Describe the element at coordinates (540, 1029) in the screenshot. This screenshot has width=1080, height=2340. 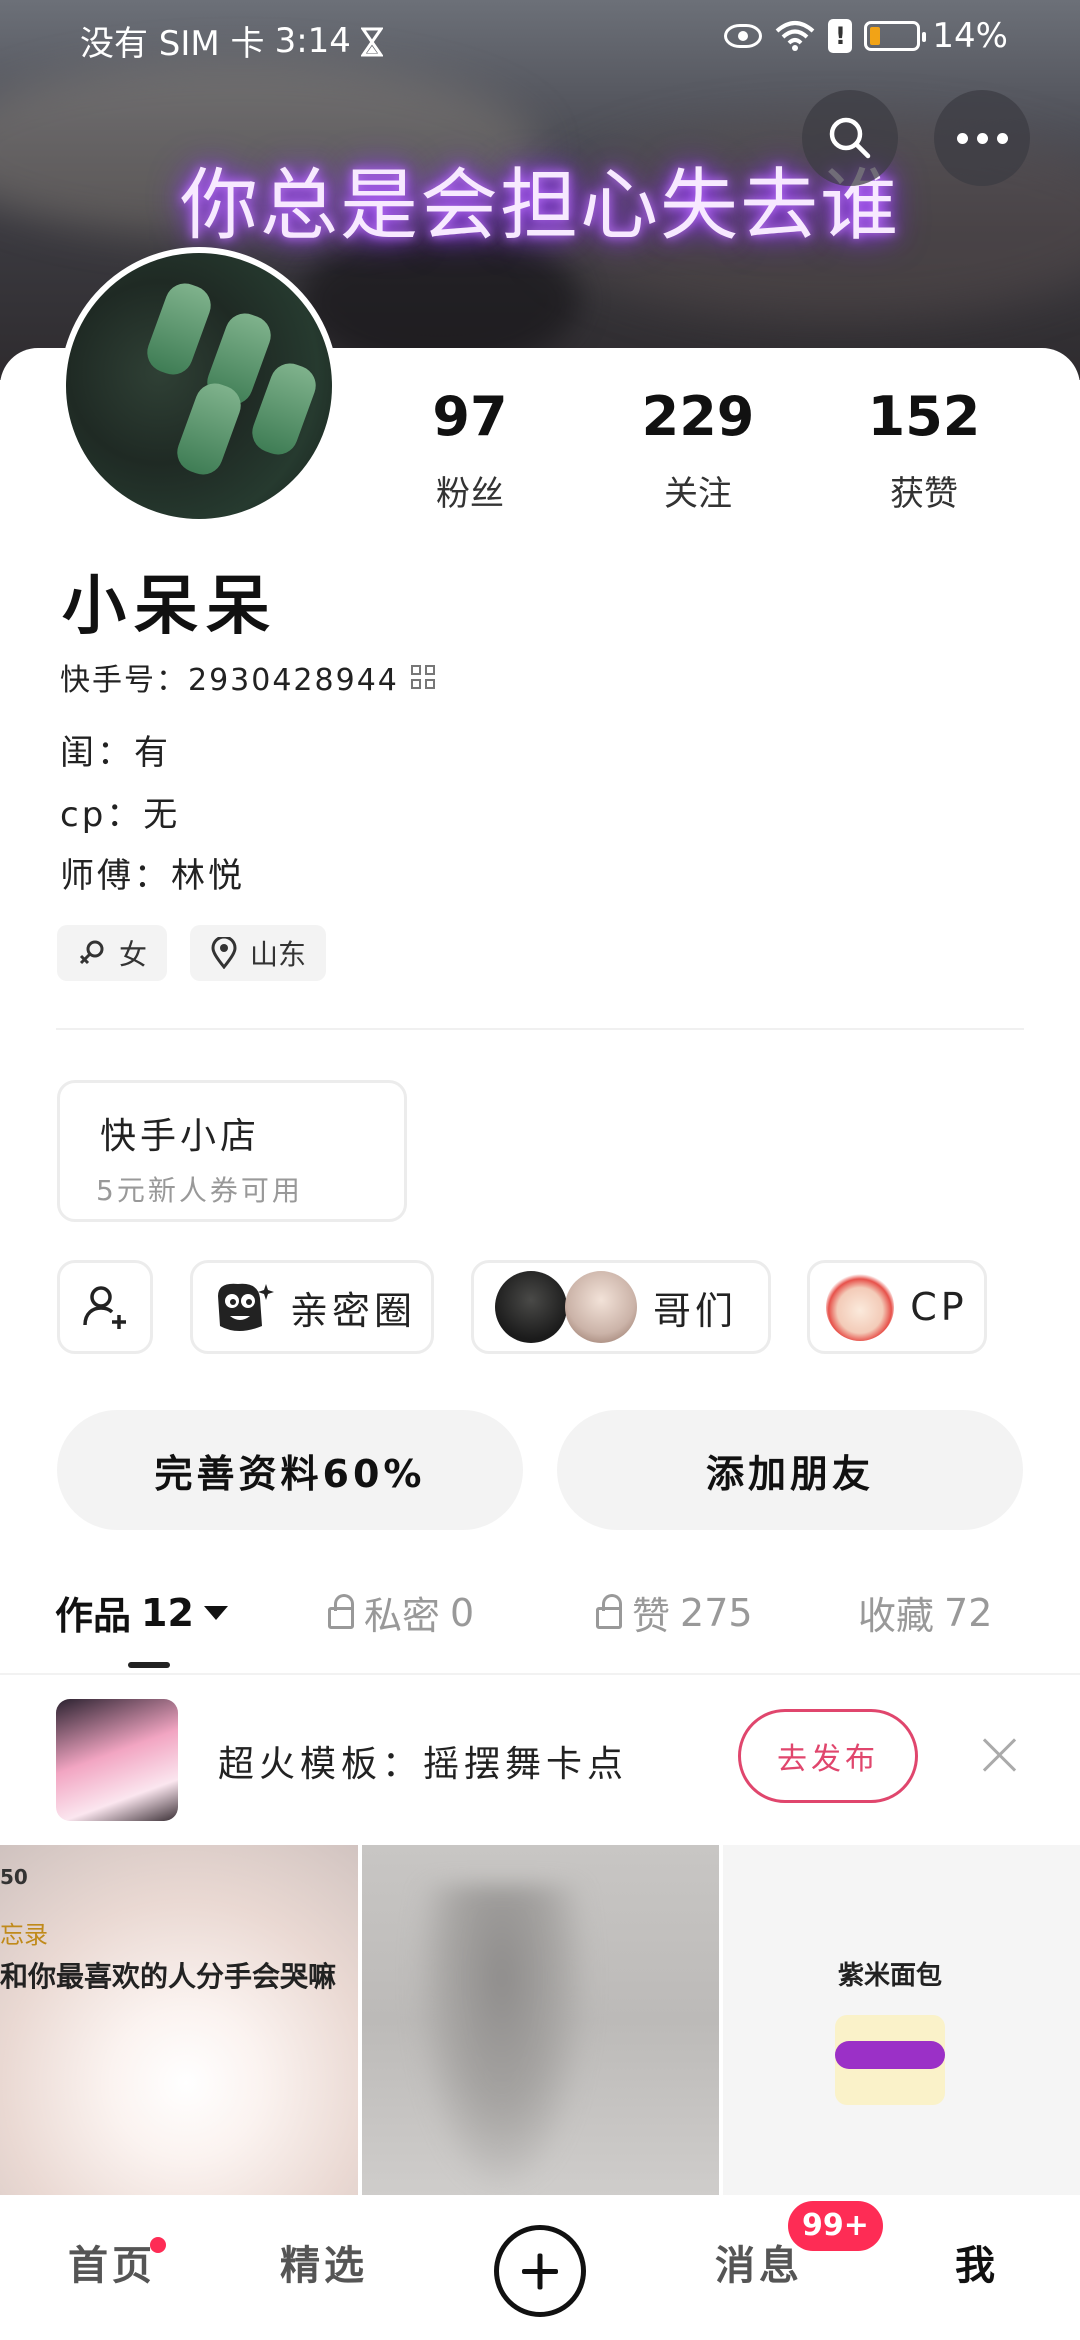
I see `divider` at that location.